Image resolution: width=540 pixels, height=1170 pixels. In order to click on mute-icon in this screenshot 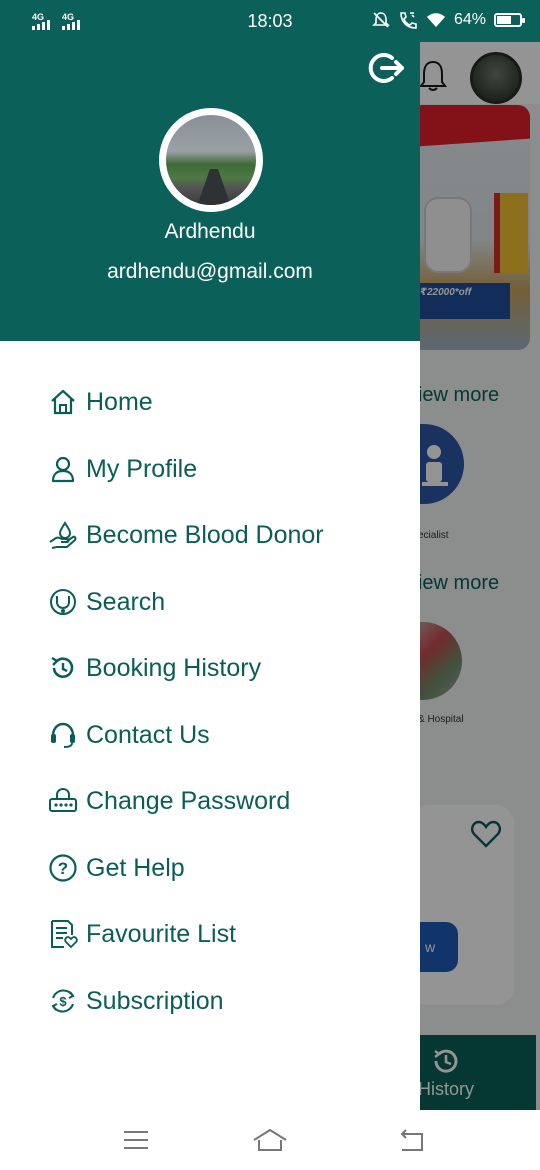, I will do `click(381, 20)`.